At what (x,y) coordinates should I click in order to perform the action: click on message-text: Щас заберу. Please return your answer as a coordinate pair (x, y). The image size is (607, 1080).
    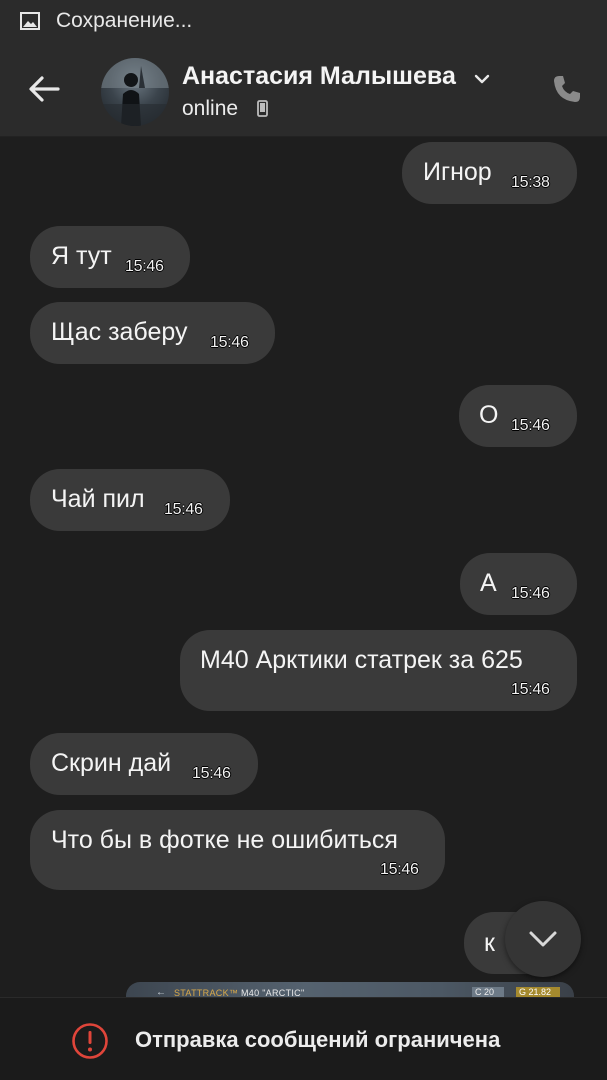
    Looking at the image, I should click on (119, 332).